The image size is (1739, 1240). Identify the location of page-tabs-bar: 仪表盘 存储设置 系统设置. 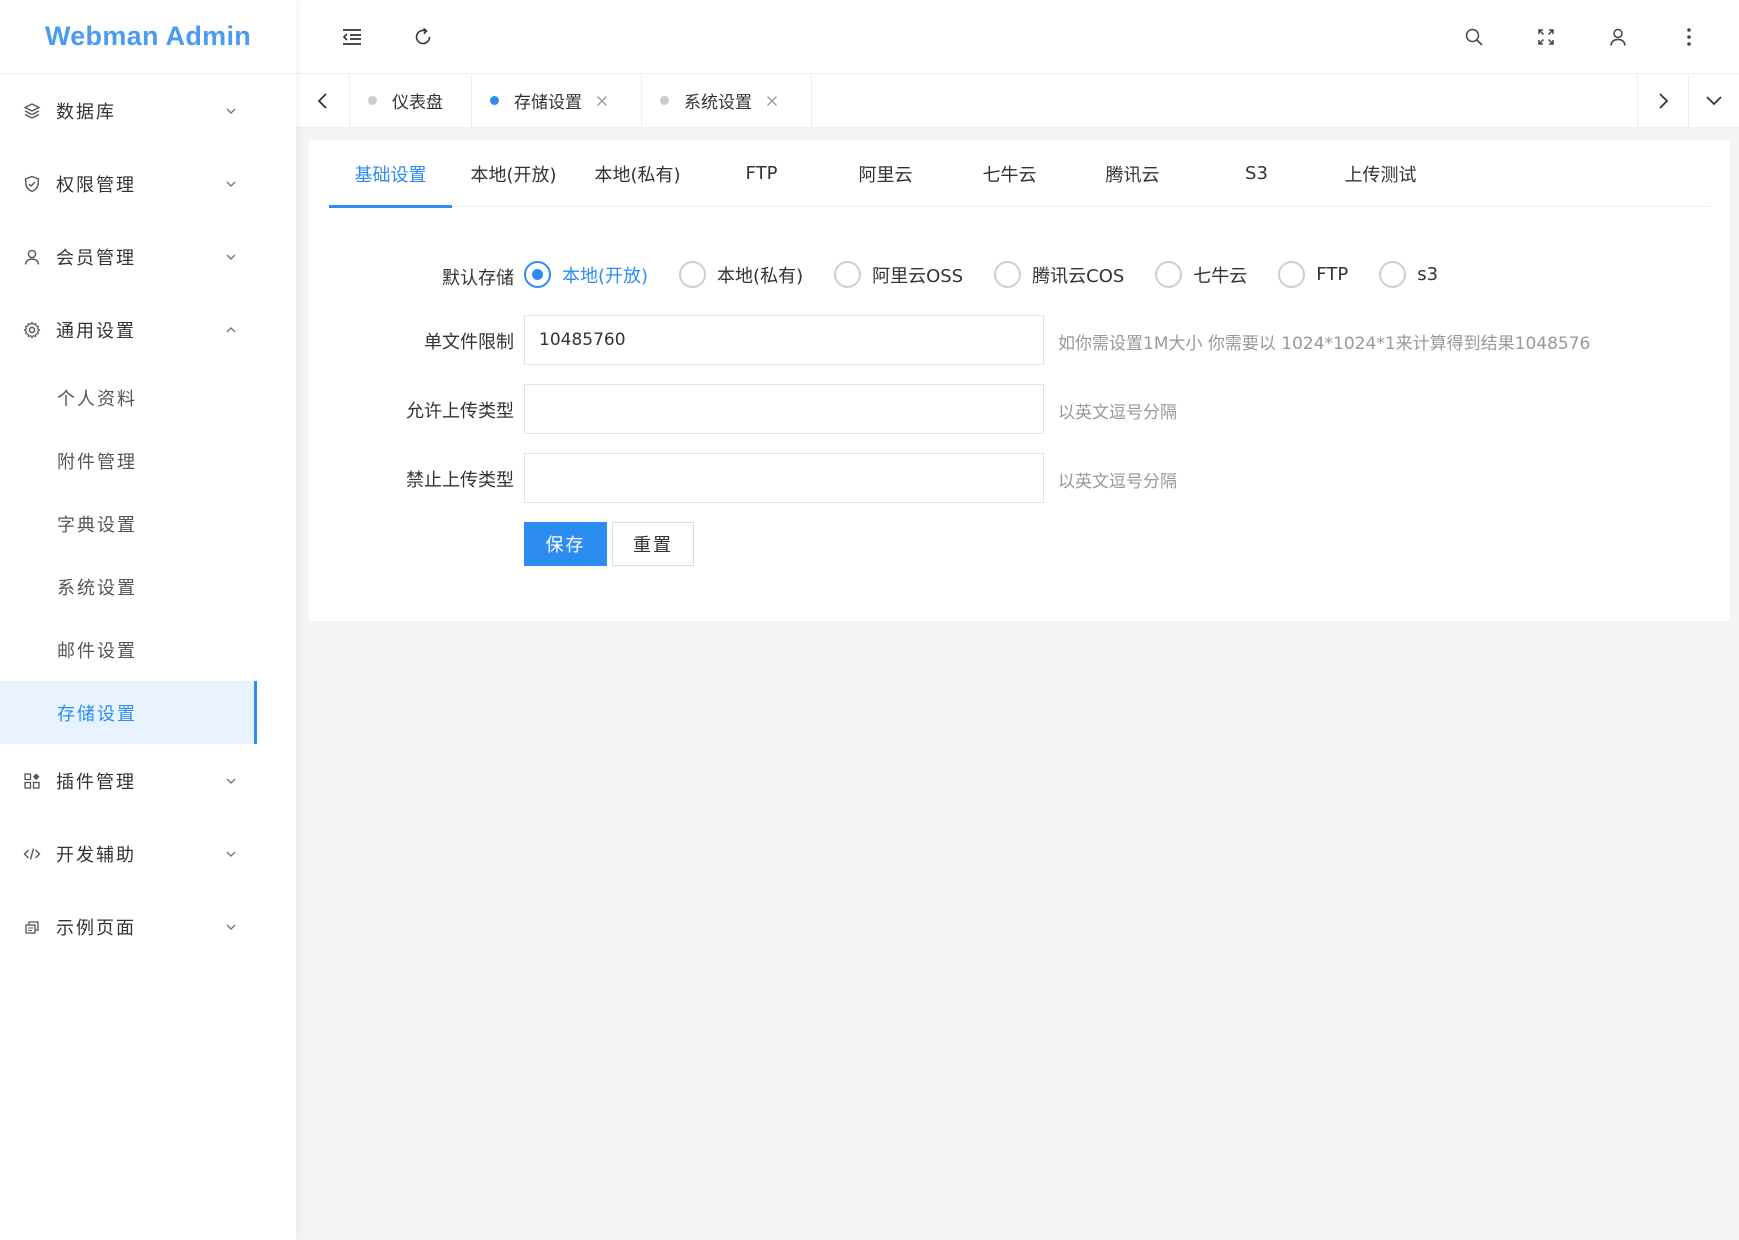
(1017, 101).